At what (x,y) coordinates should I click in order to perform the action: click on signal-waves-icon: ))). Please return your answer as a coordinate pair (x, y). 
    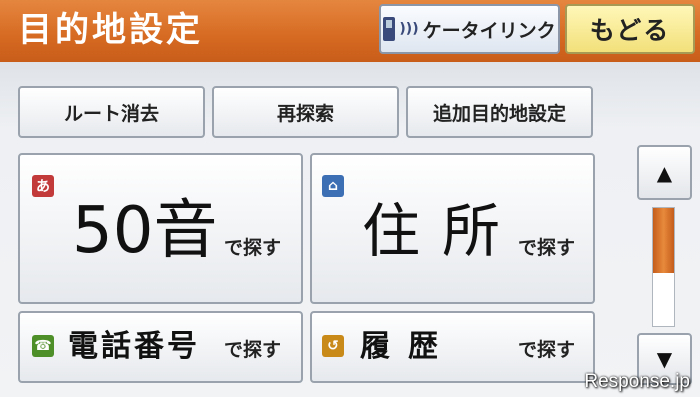
    Looking at the image, I should click on (409, 29).